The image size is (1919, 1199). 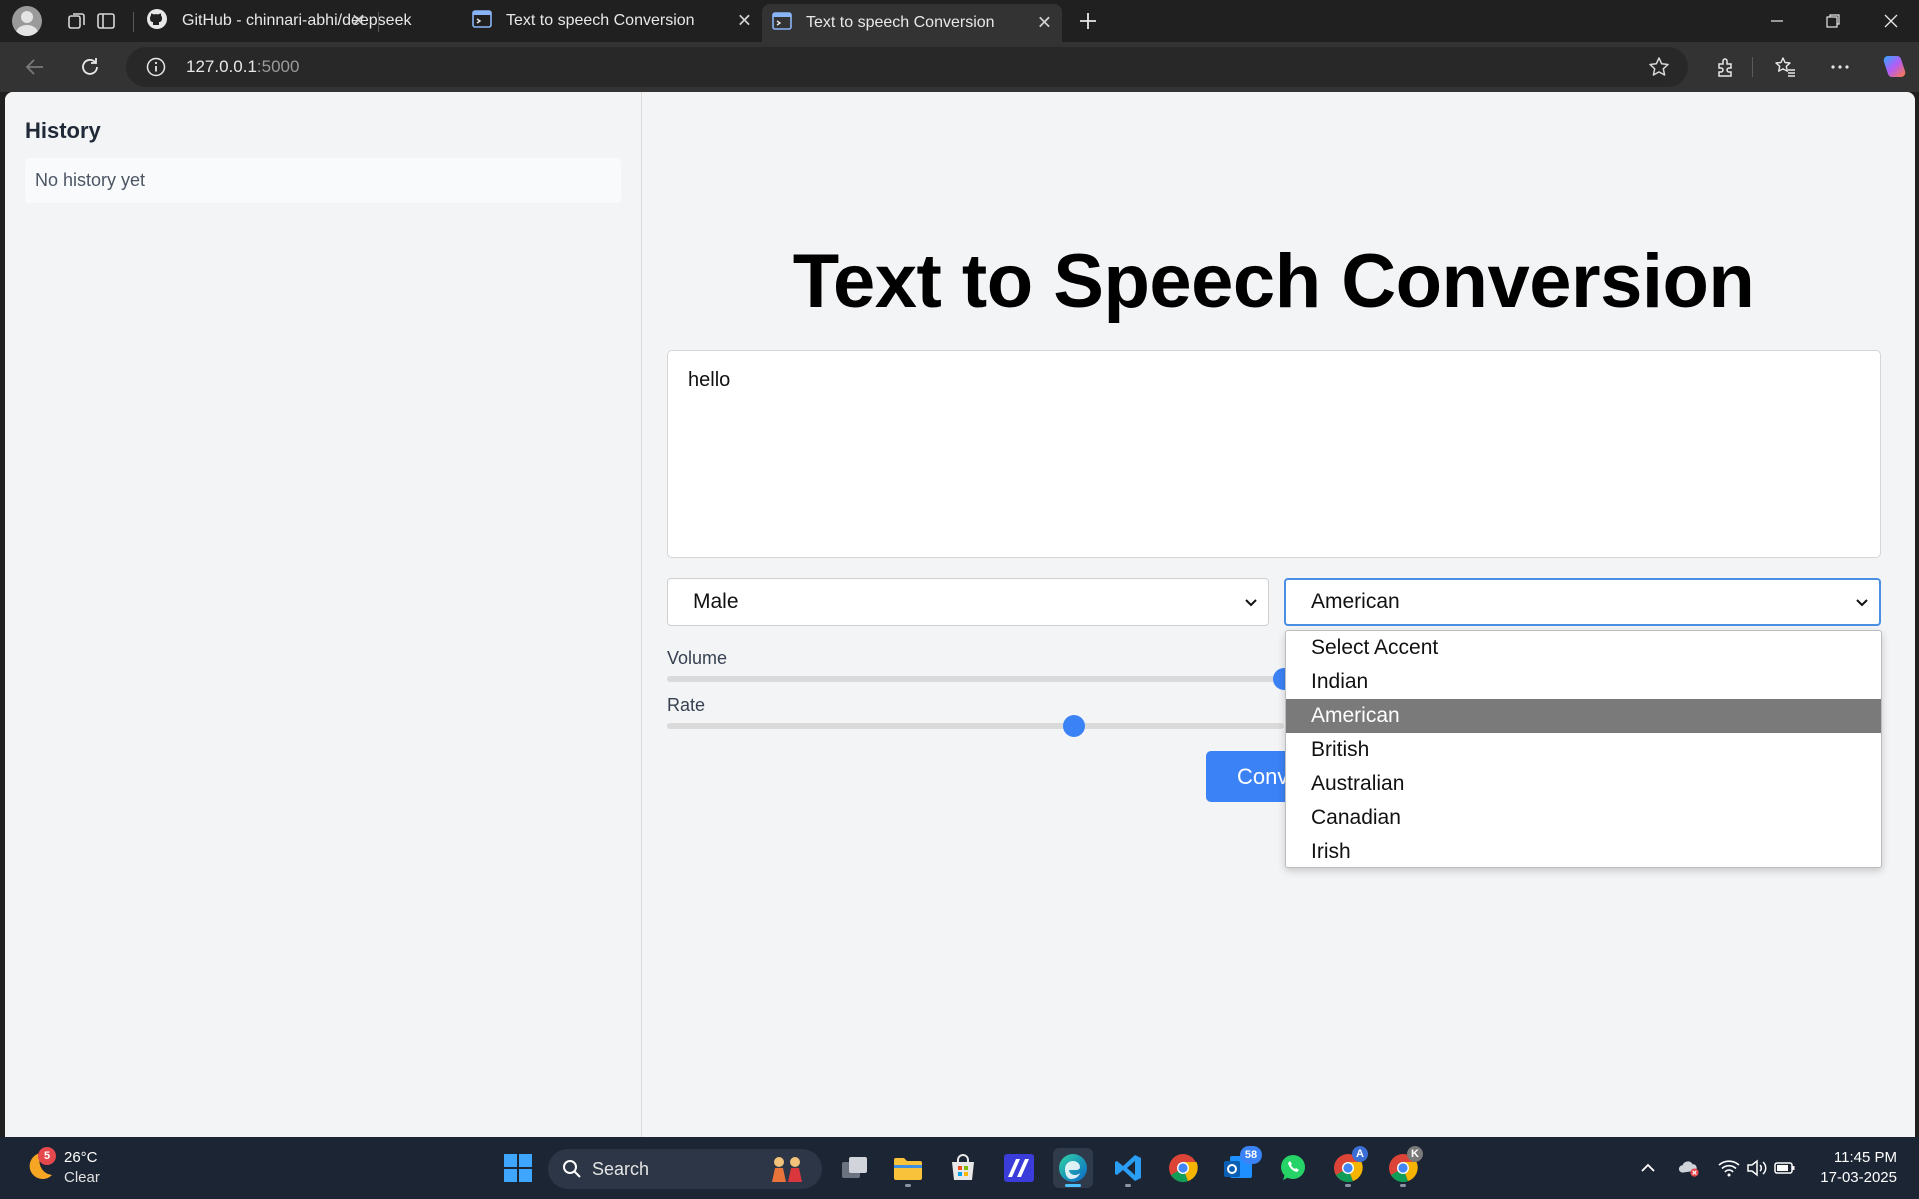 What do you see at coordinates (106, 21) in the screenshot?
I see `vertical-tabs-icon` at bounding box center [106, 21].